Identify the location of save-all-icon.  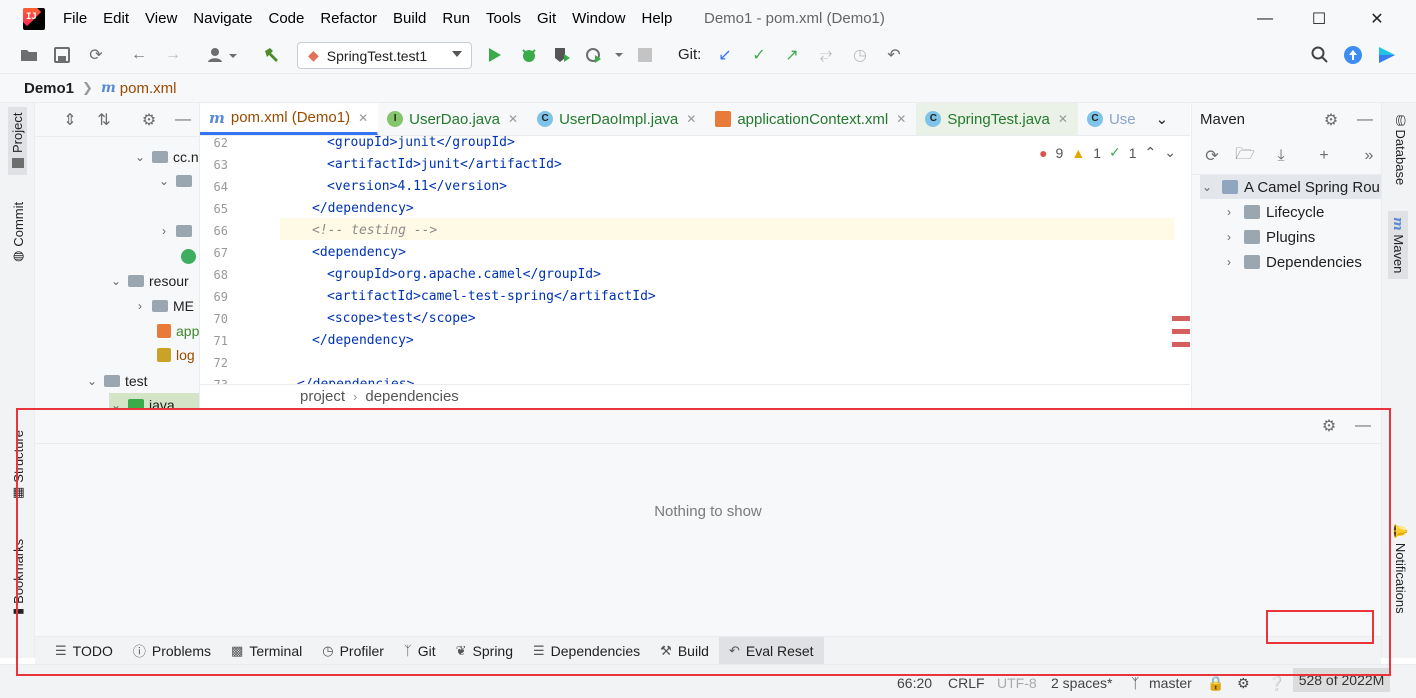
(62, 55).